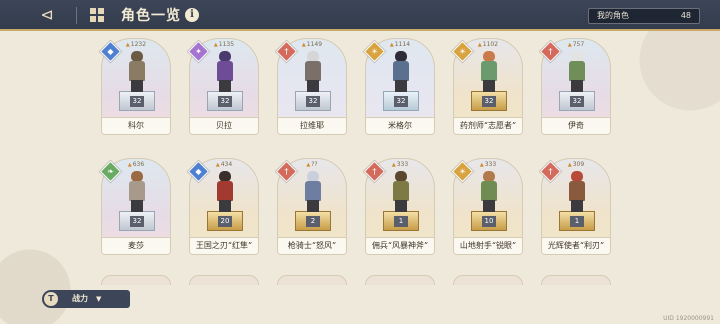 This screenshot has height=324, width=720. Describe the element at coordinates (489, 221) in the screenshot. I see `level-badge: 10` at that location.